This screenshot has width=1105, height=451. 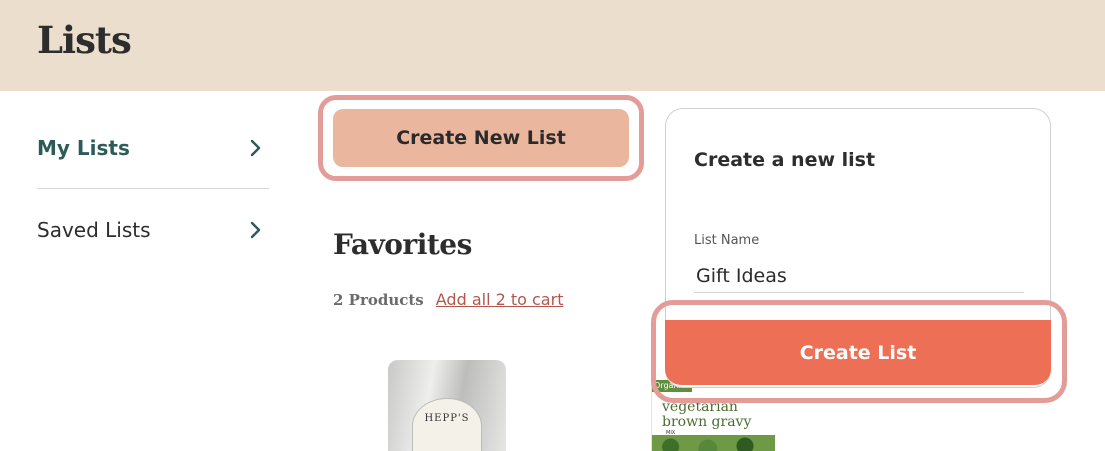 I want to click on page-title: Lists, so click(x=84, y=40).